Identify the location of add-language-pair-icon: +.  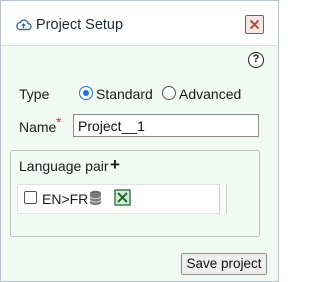
(115, 165).